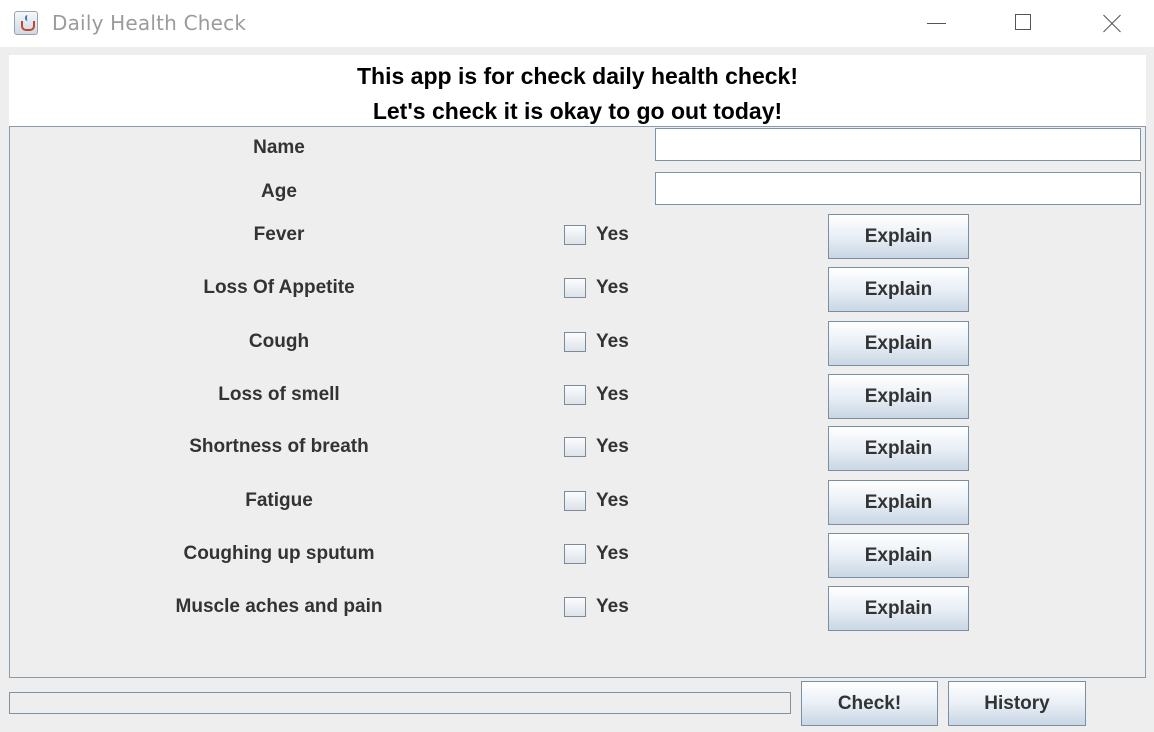  What do you see at coordinates (279, 500) in the screenshot?
I see `symptom-label: Fatigue` at bounding box center [279, 500].